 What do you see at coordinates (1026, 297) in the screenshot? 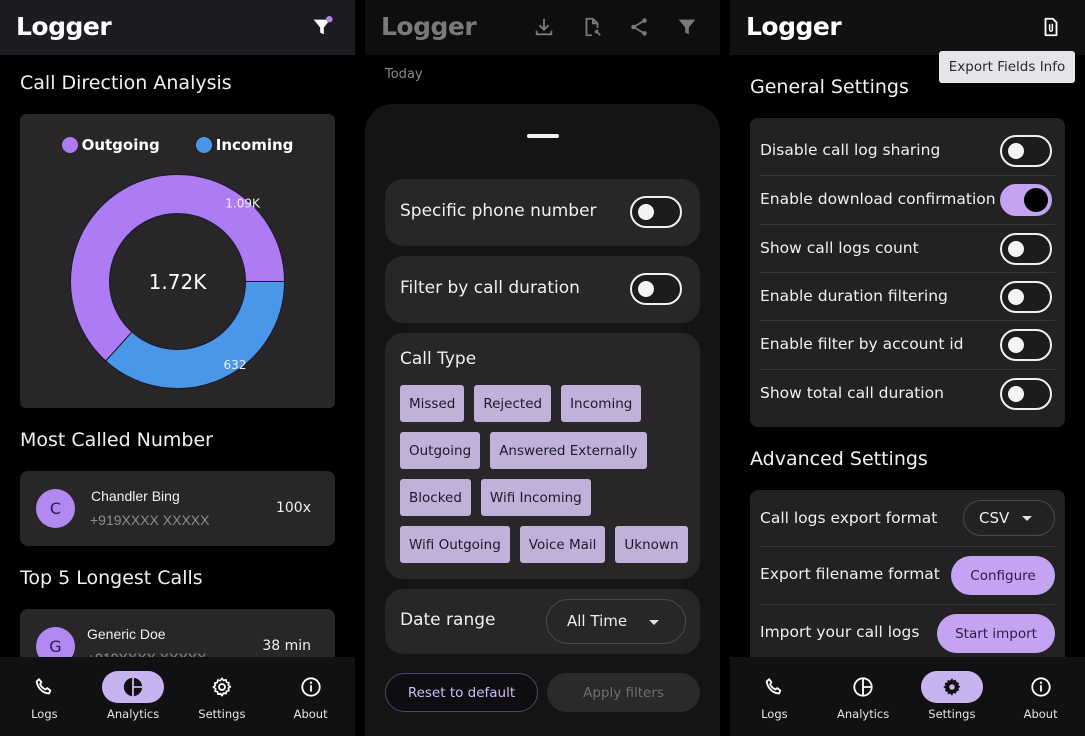
I see `duration-filtering-toggle` at bounding box center [1026, 297].